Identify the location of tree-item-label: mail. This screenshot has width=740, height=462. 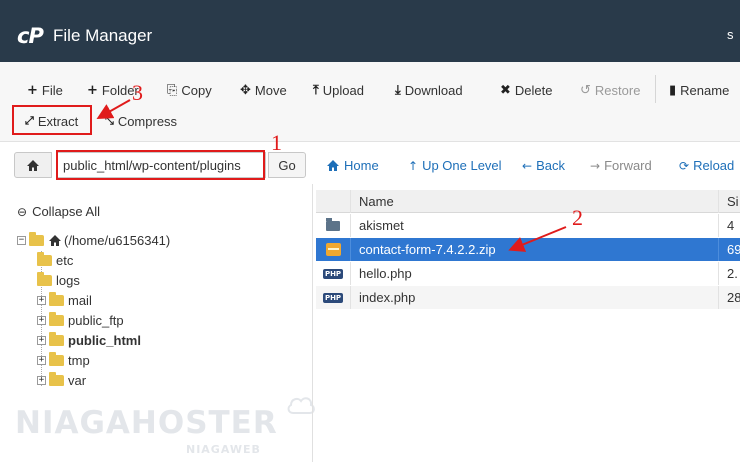
(80, 300).